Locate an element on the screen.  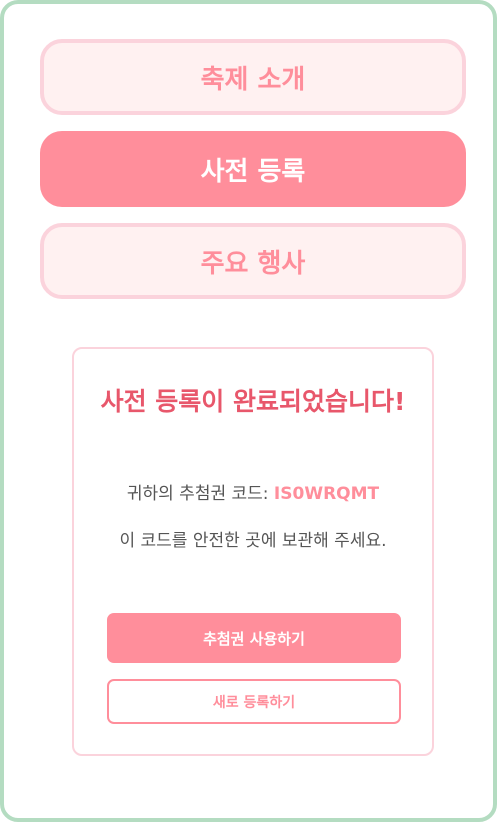
ticket-code-line: 귀하의 추첨권 코드: IS0WRQMT is located at coordinates (253, 494).